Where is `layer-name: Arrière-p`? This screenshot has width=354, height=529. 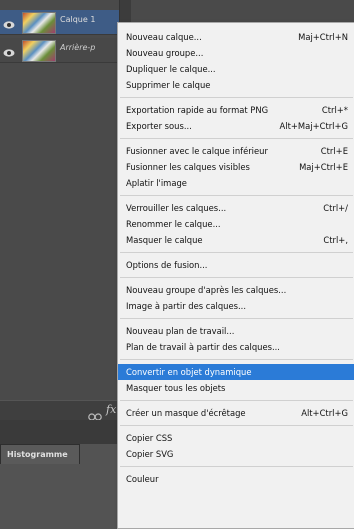
layer-name: Arrière-p is located at coordinates (78, 47).